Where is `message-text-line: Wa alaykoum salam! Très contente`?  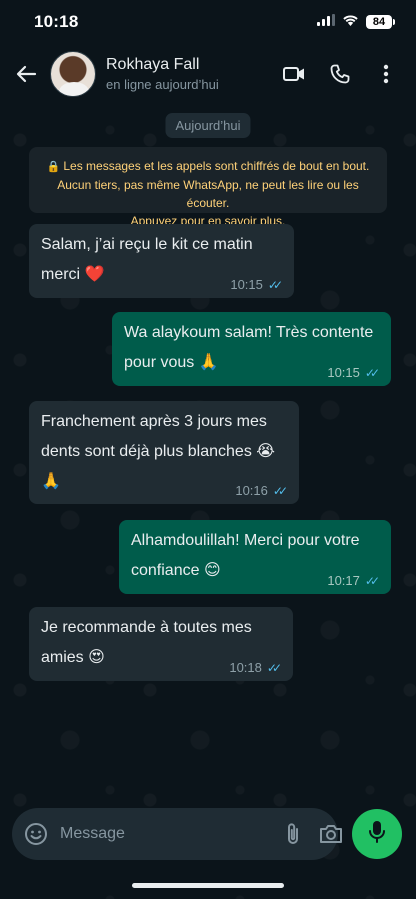
message-text-line: Wa alaykoum salam! Très contente is located at coordinates (249, 332).